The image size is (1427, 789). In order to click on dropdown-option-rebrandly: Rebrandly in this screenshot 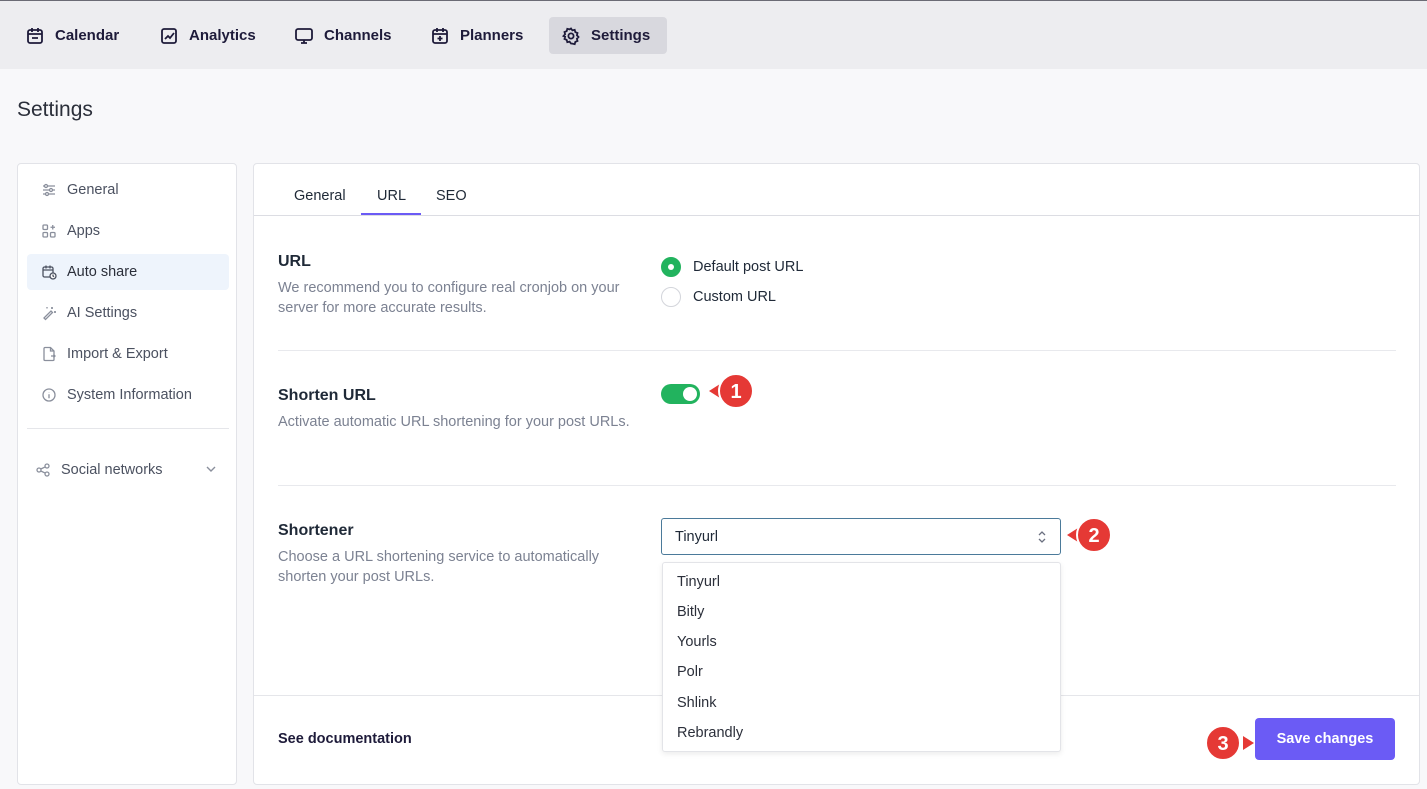, I will do `click(710, 733)`.